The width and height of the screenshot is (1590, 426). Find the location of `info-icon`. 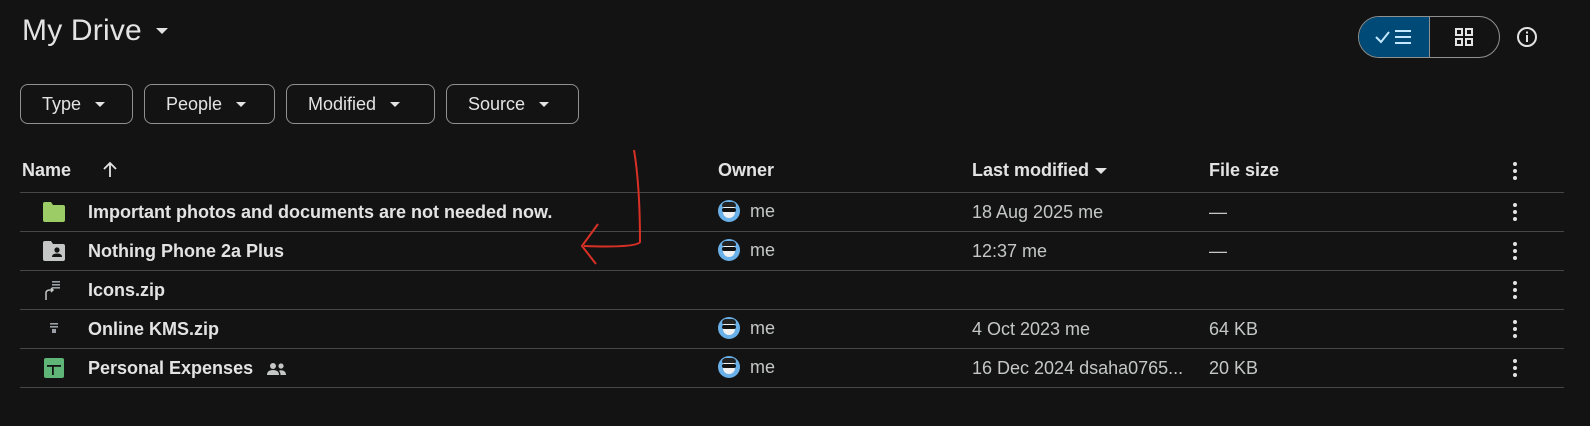

info-icon is located at coordinates (1527, 37).